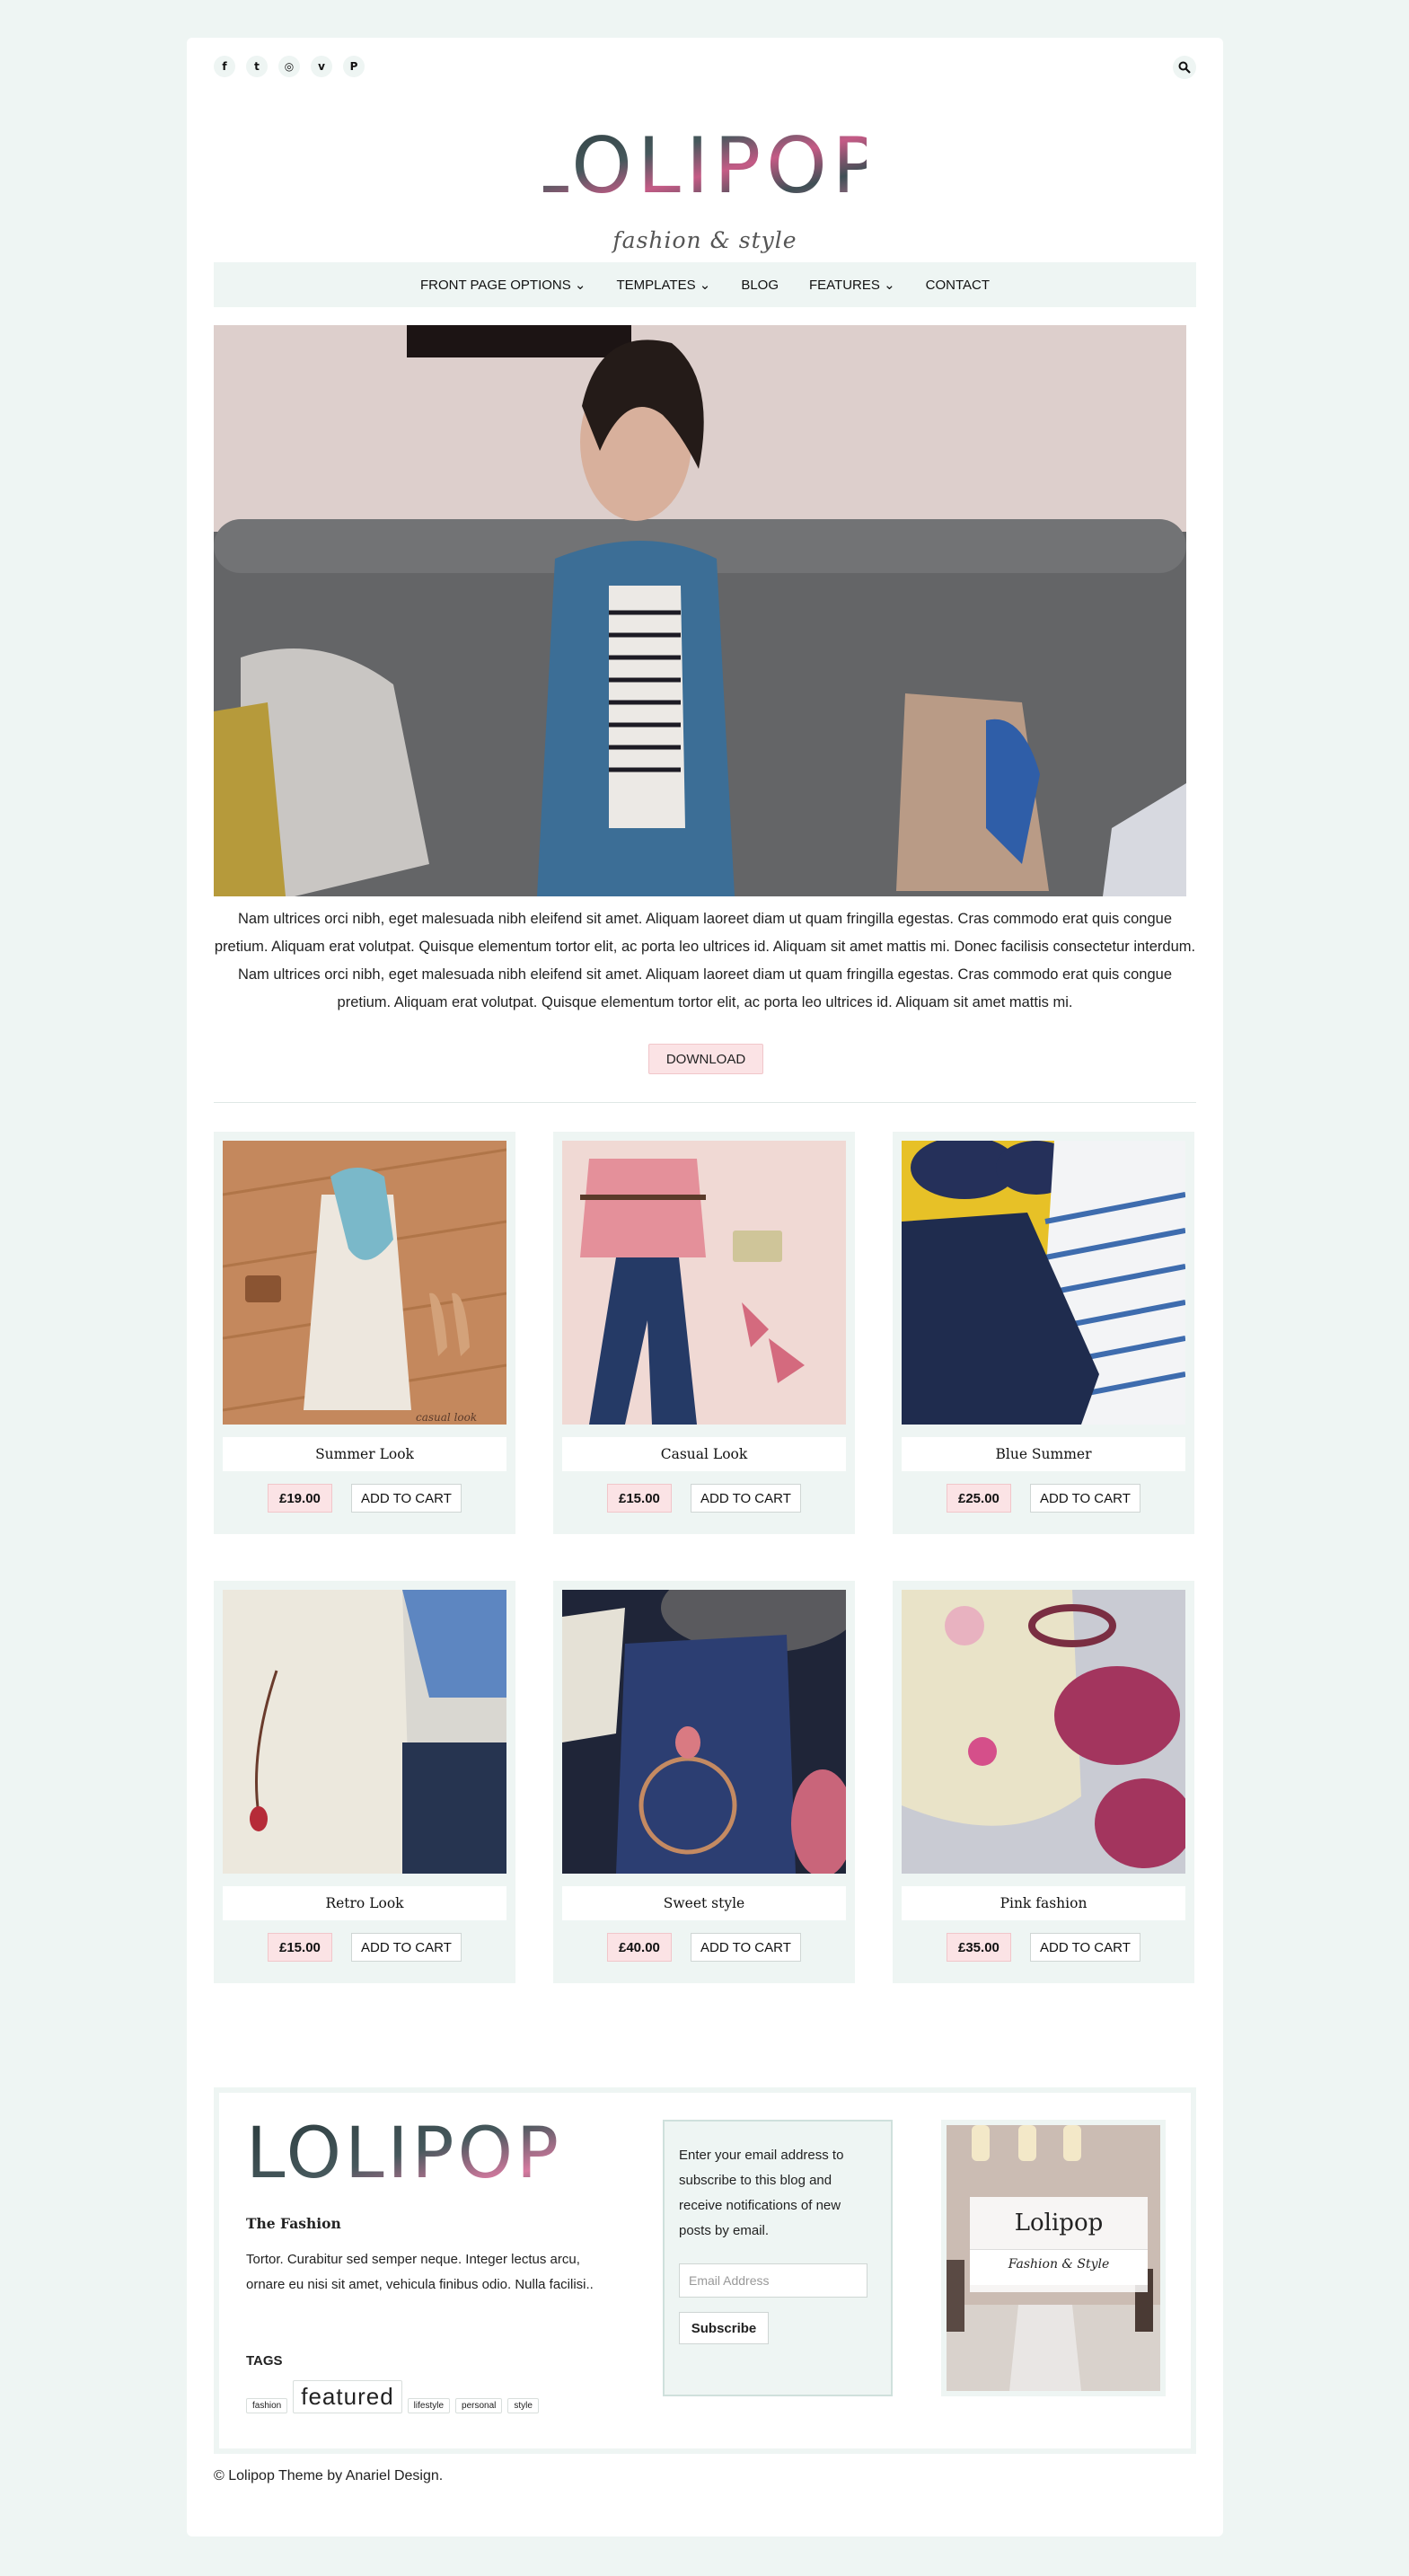 The width and height of the screenshot is (1409, 2576). What do you see at coordinates (979, 1947) in the screenshot?
I see `product-price: £35.00` at bounding box center [979, 1947].